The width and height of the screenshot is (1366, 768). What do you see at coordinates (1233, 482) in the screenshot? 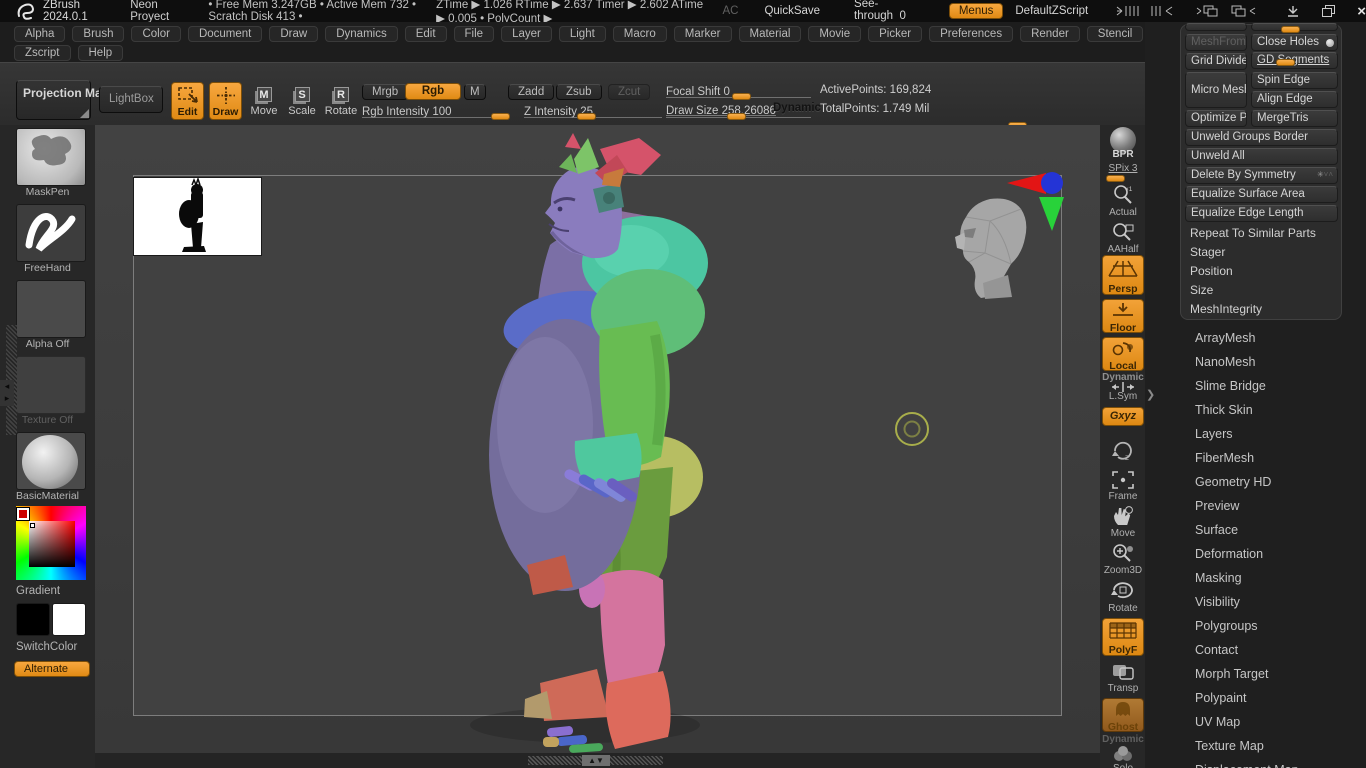
I see `subpalette-geometry-hd: Geometry HD` at bounding box center [1233, 482].